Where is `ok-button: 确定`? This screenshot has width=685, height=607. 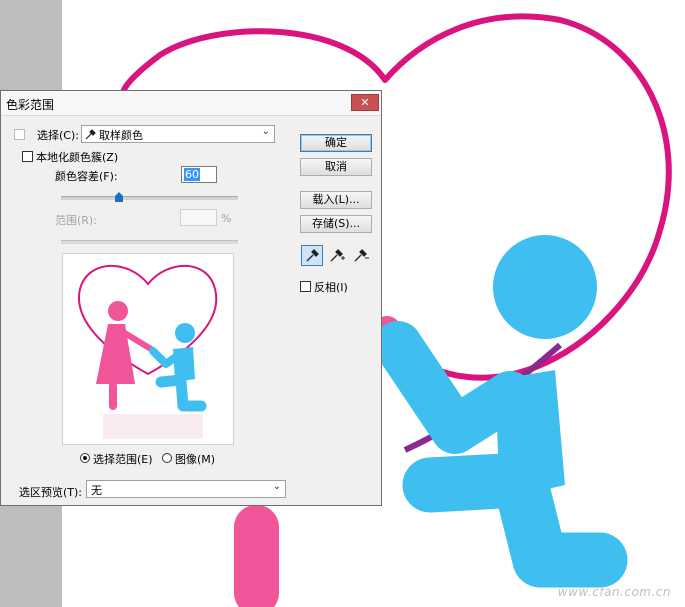 ok-button: 确定 is located at coordinates (336, 143).